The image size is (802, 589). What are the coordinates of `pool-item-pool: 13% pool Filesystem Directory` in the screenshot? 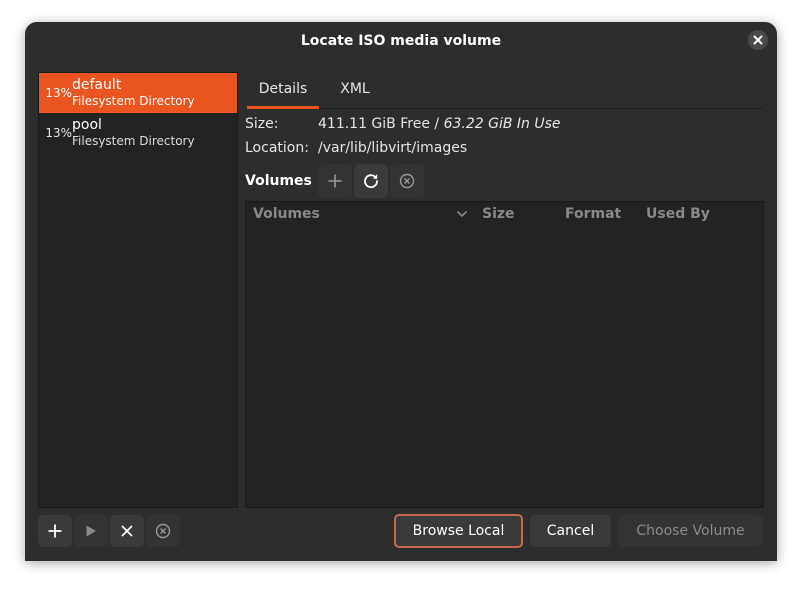 It's located at (138, 133).